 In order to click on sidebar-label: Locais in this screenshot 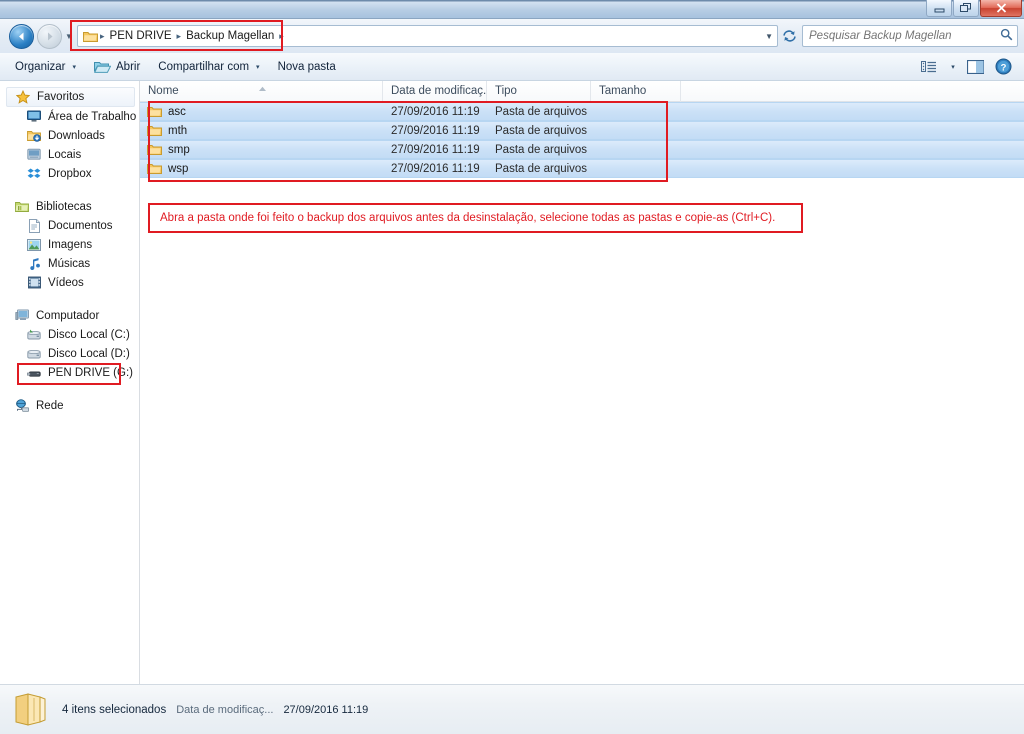, I will do `click(65, 154)`.